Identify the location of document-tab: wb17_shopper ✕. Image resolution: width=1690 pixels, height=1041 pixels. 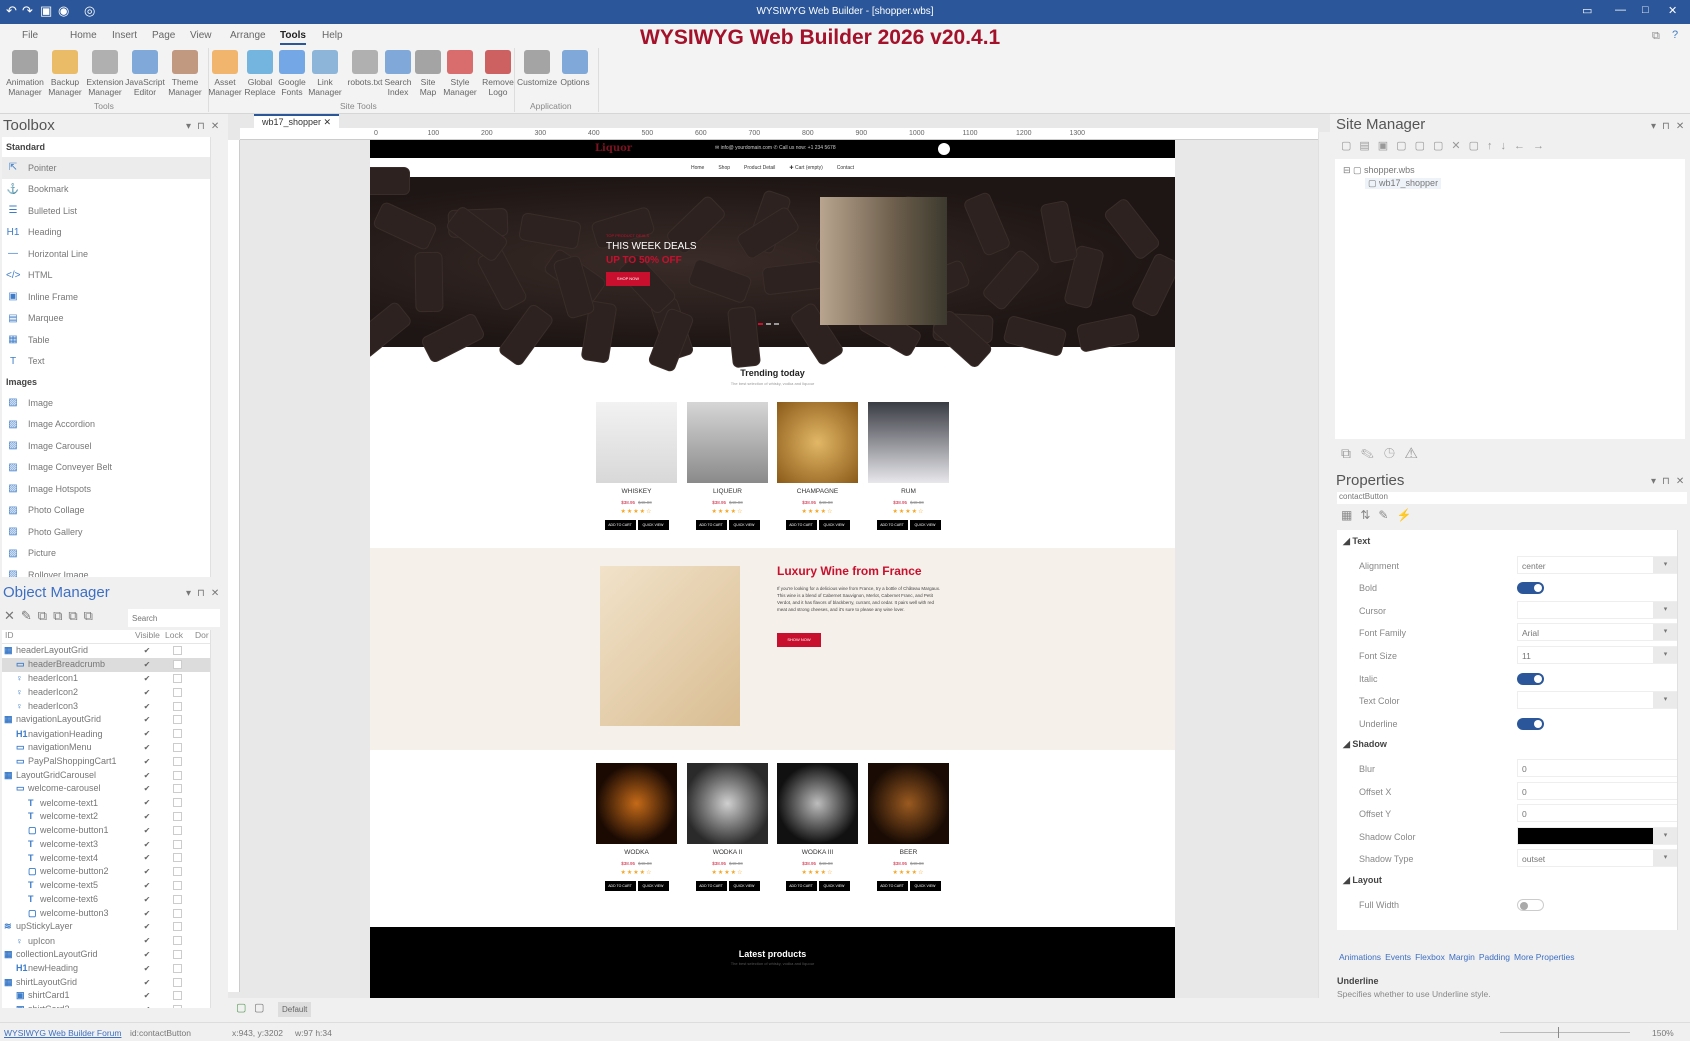
(297, 121).